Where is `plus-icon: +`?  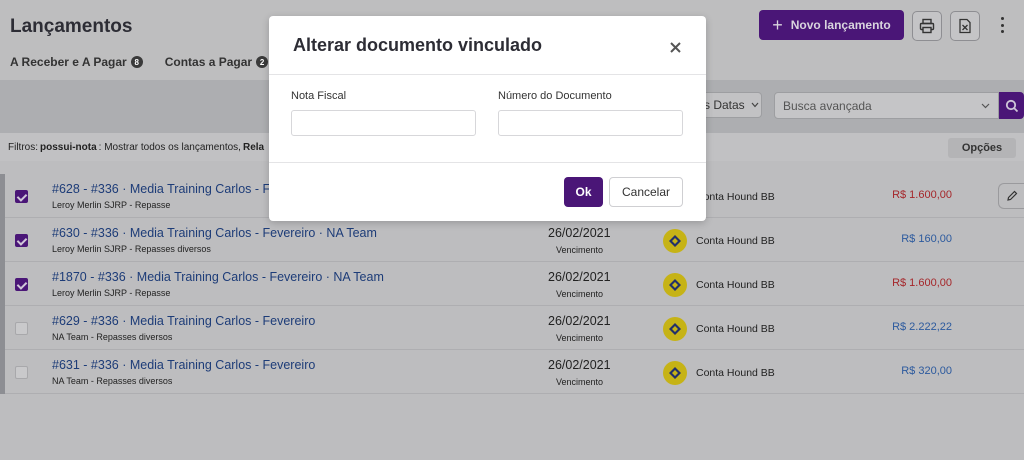
plus-icon: + is located at coordinates (777, 25).